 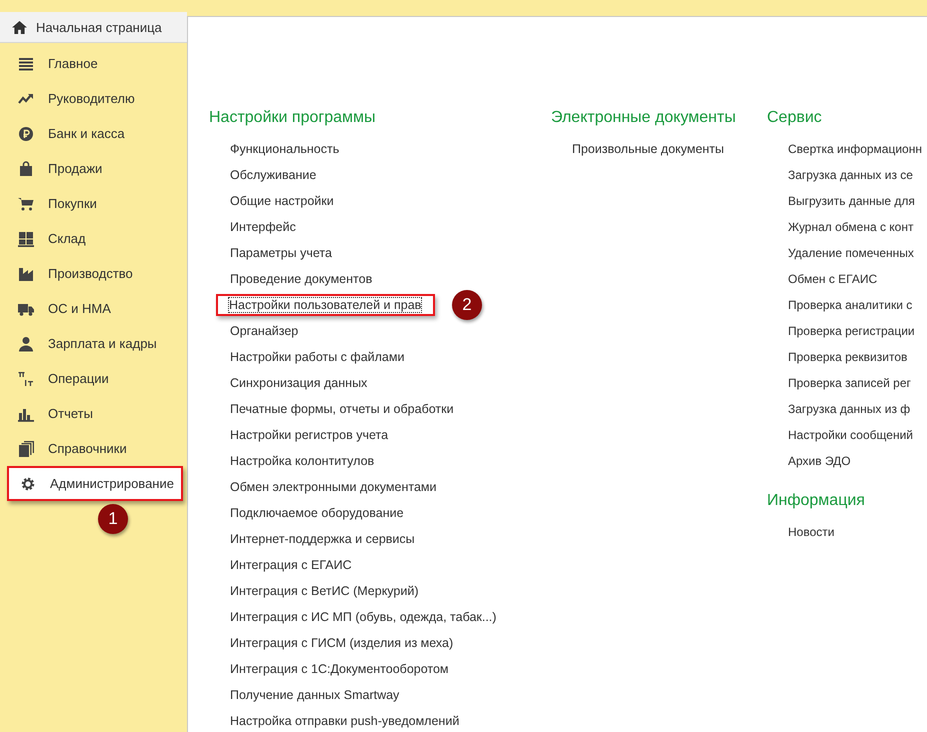 I want to click on settings-link: Обслуживание, so click(x=273, y=175).